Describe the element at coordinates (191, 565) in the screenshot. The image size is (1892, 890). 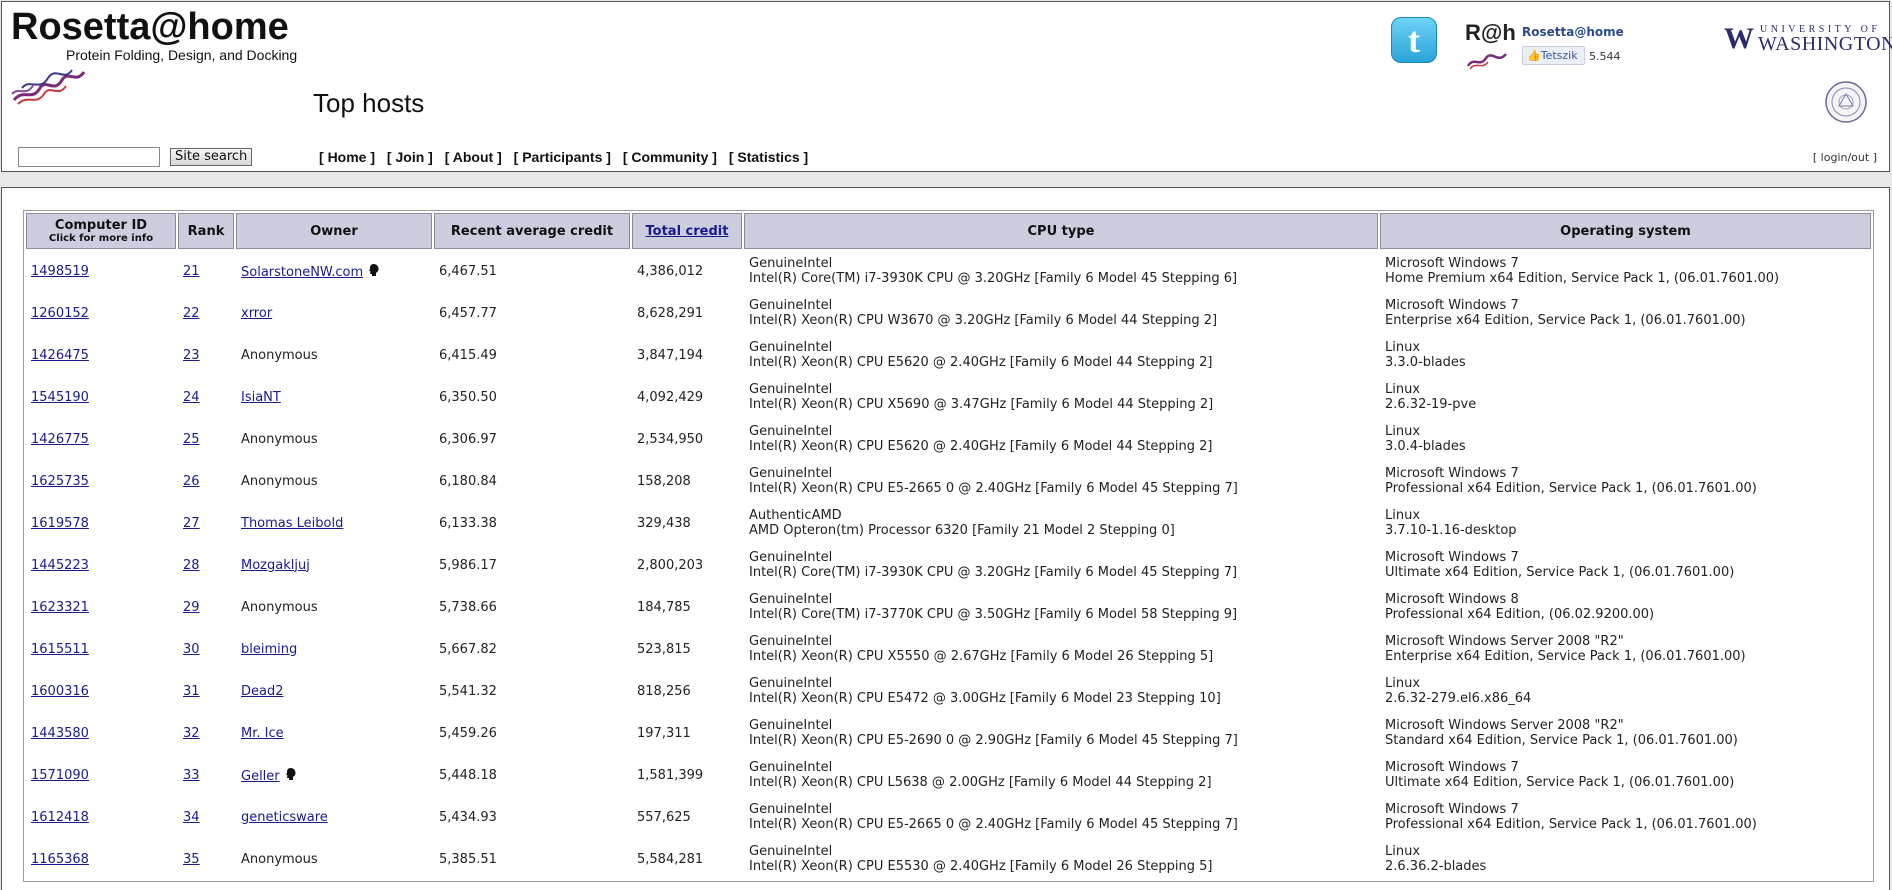
I see `rank-link: 28` at that location.